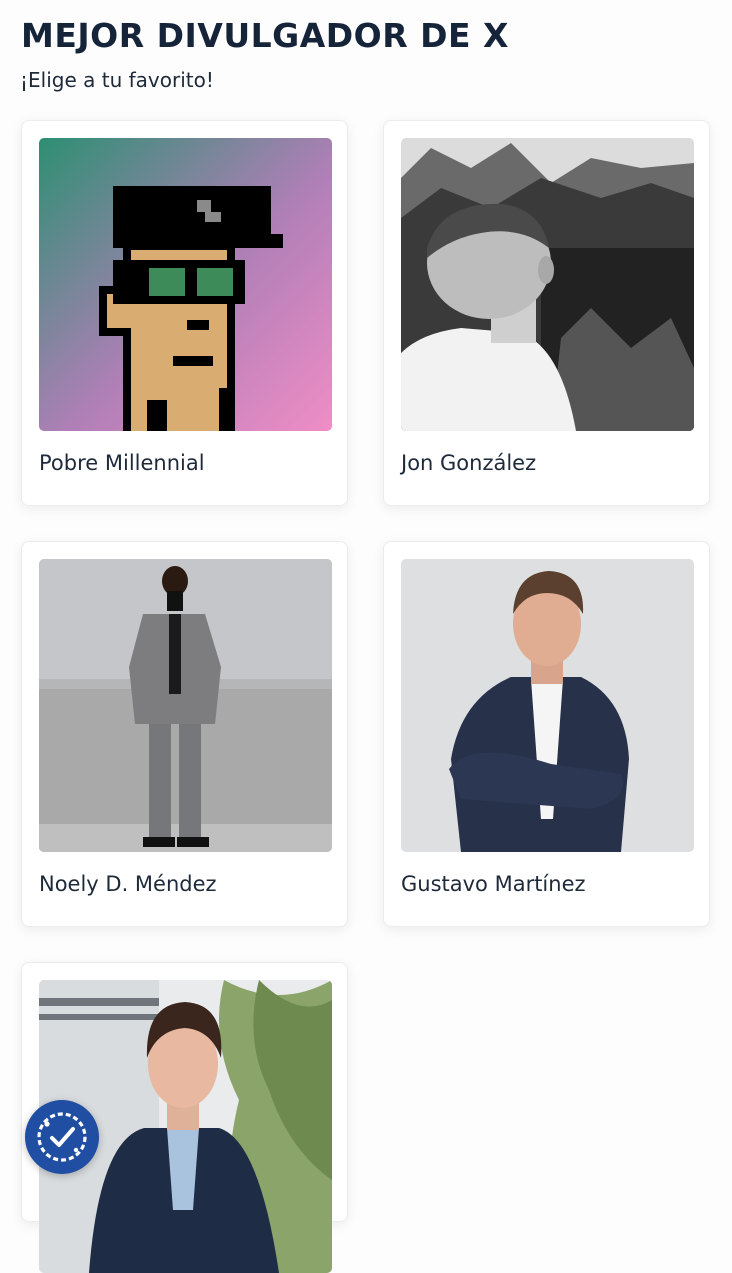 This screenshot has width=732, height=1273. I want to click on verify-badge-button, so click(62, 1137).